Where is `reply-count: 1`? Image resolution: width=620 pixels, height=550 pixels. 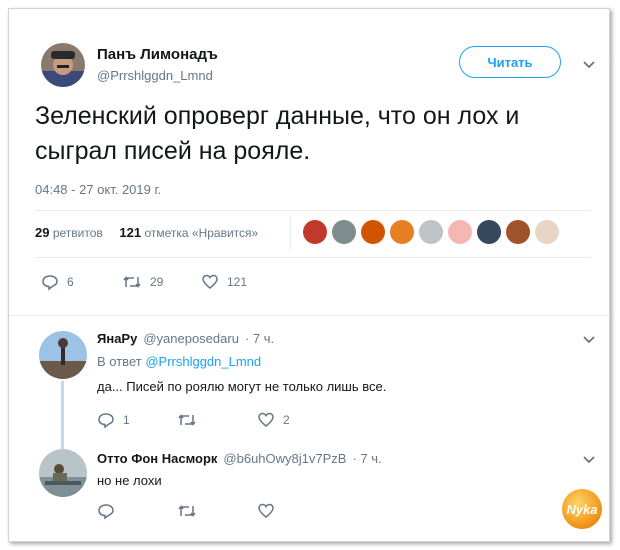 reply-count: 1 is located at coordinates (126, 420).